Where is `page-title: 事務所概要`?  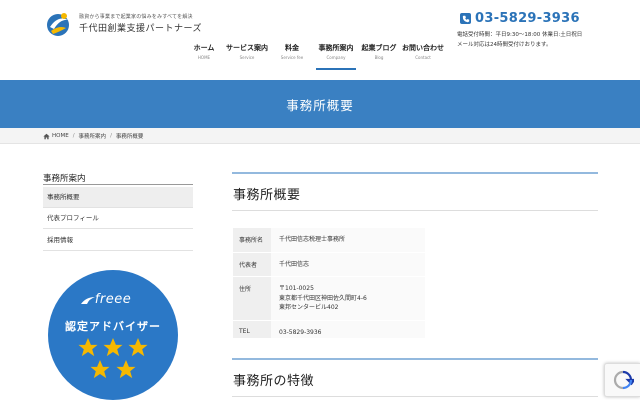 page-title: 事務所概要 is located at coordinates (320, 105).